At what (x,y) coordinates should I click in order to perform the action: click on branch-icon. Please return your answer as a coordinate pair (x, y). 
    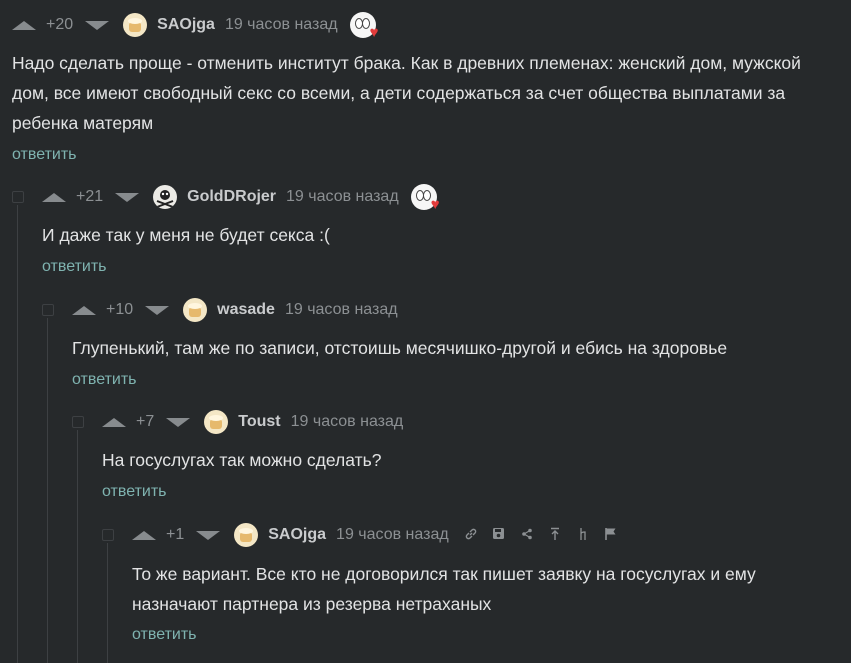
    Looking at the image, I should click on (583, 535).